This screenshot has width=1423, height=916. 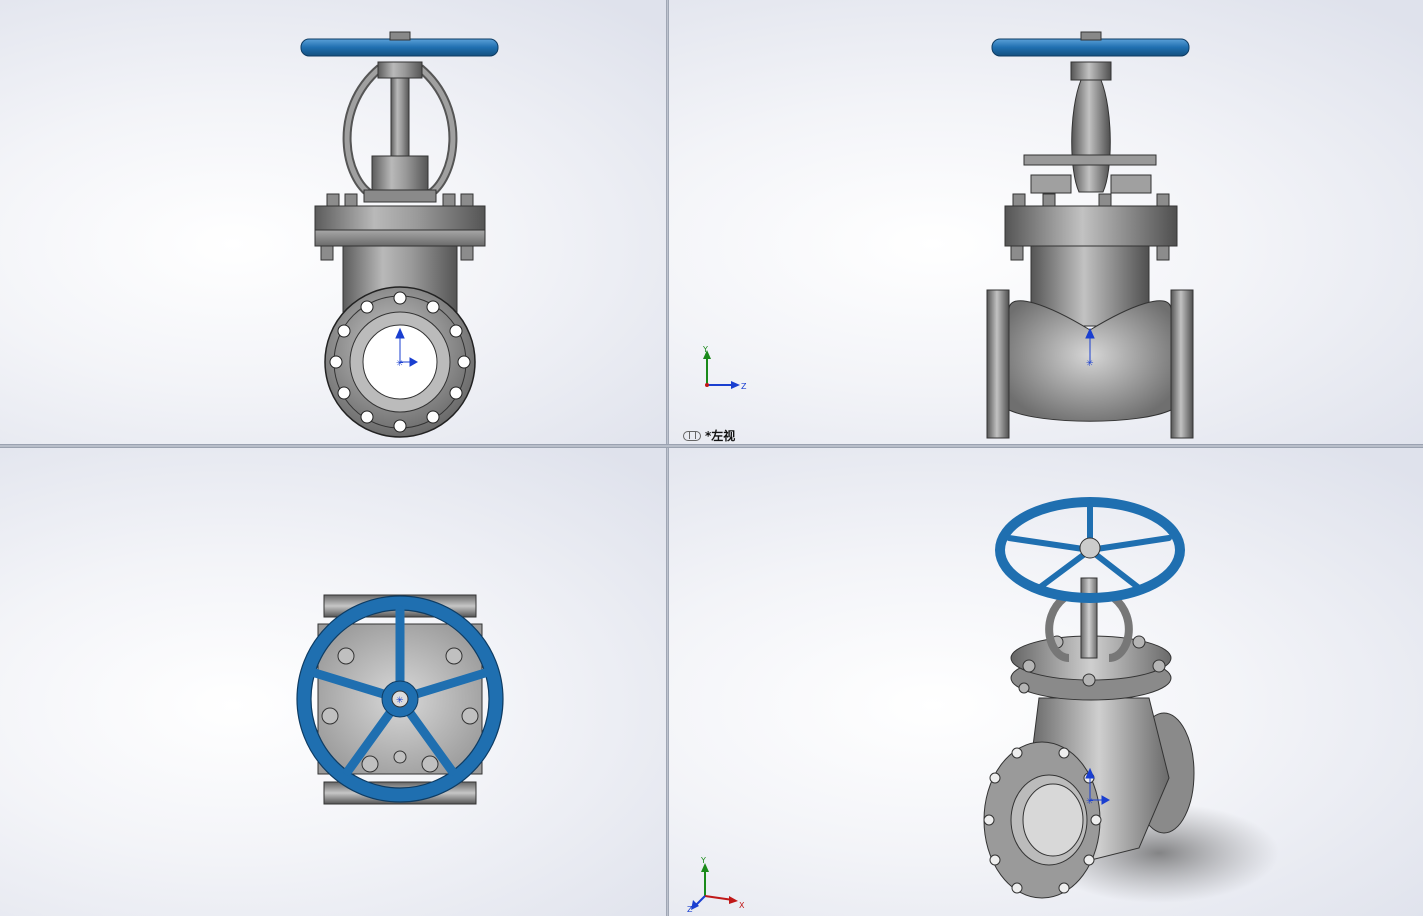 What do you see at coordinates (724, 368) in the screenshot?
I see `view-triad-icon: Y Z` at bounding box center [724, 368].